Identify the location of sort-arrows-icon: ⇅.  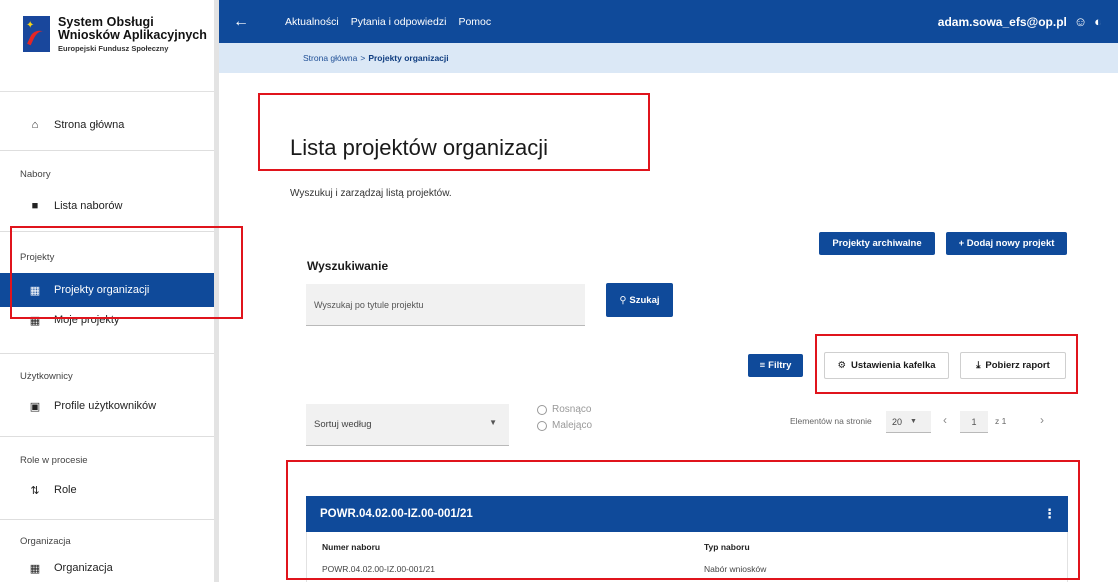
(35, 490).